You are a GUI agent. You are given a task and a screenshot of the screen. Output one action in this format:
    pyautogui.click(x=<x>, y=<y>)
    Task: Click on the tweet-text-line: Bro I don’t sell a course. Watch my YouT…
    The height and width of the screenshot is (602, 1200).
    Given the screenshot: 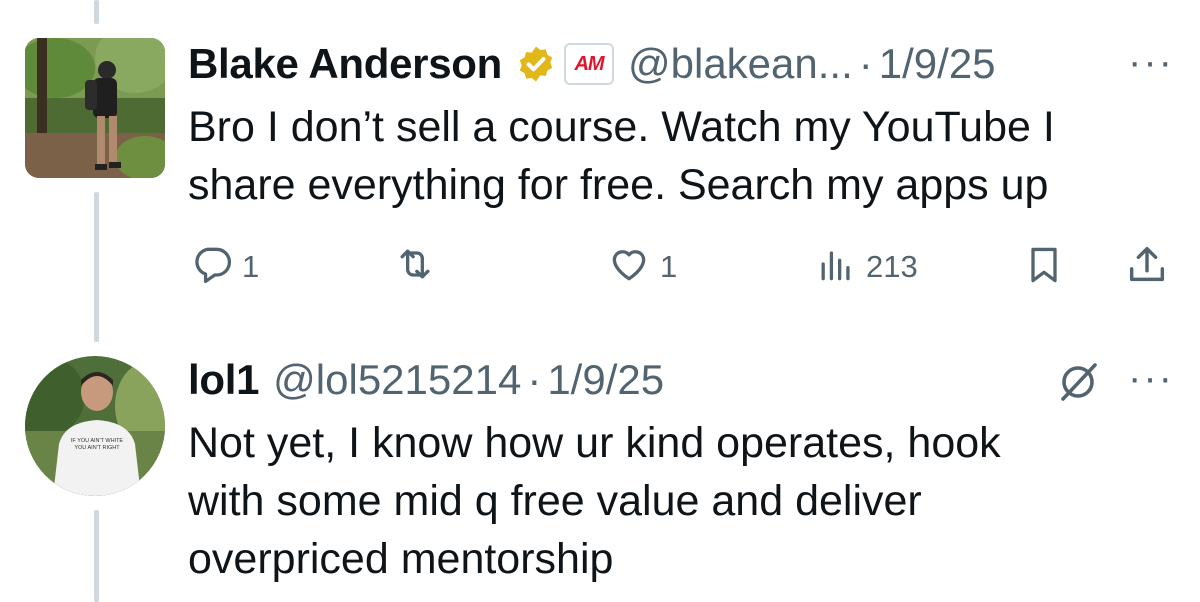 What is the action you would take?
    pyautogui.click(x=621, y=127)
    